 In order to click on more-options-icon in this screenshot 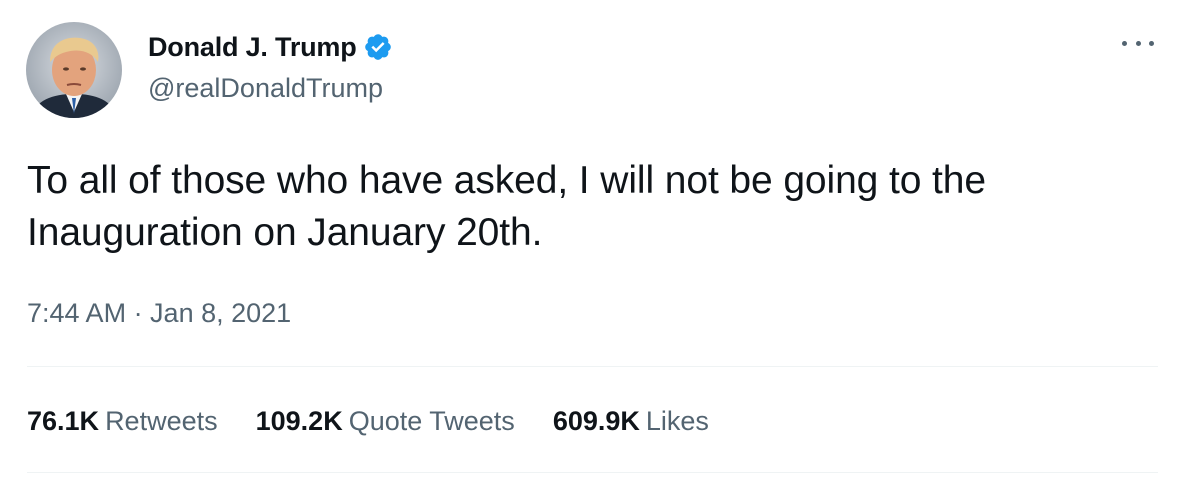, I will do `click(1138, 43)`.